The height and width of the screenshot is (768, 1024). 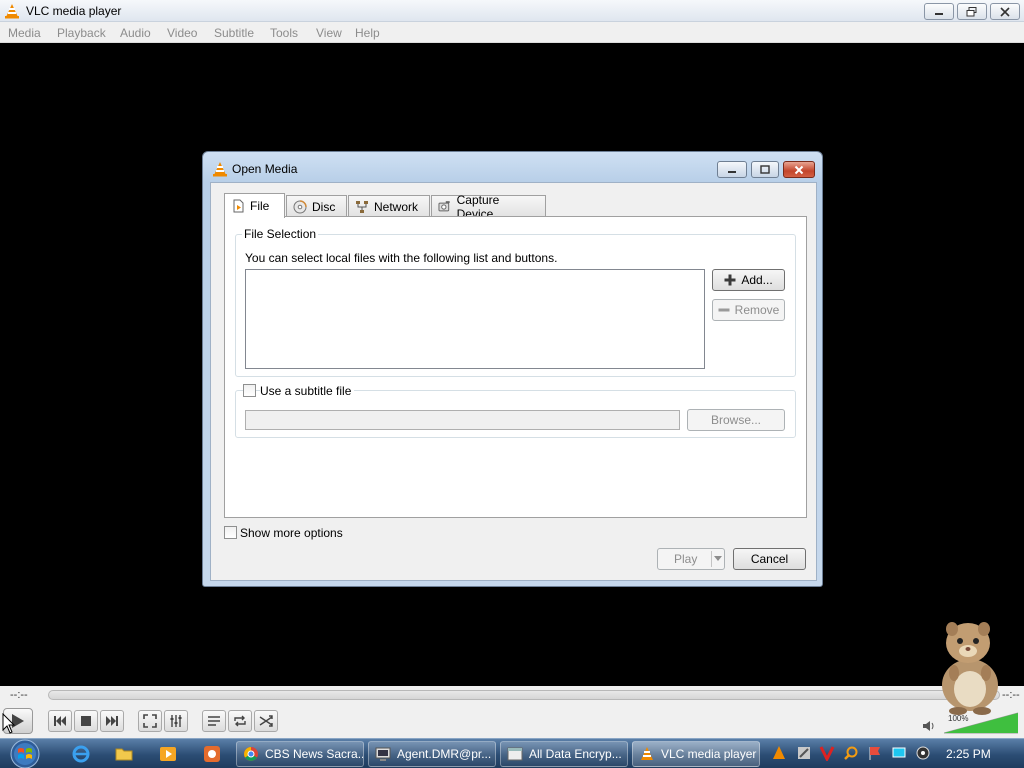 I want to click on menu-audio: Audio, so click(x=135, y=33).